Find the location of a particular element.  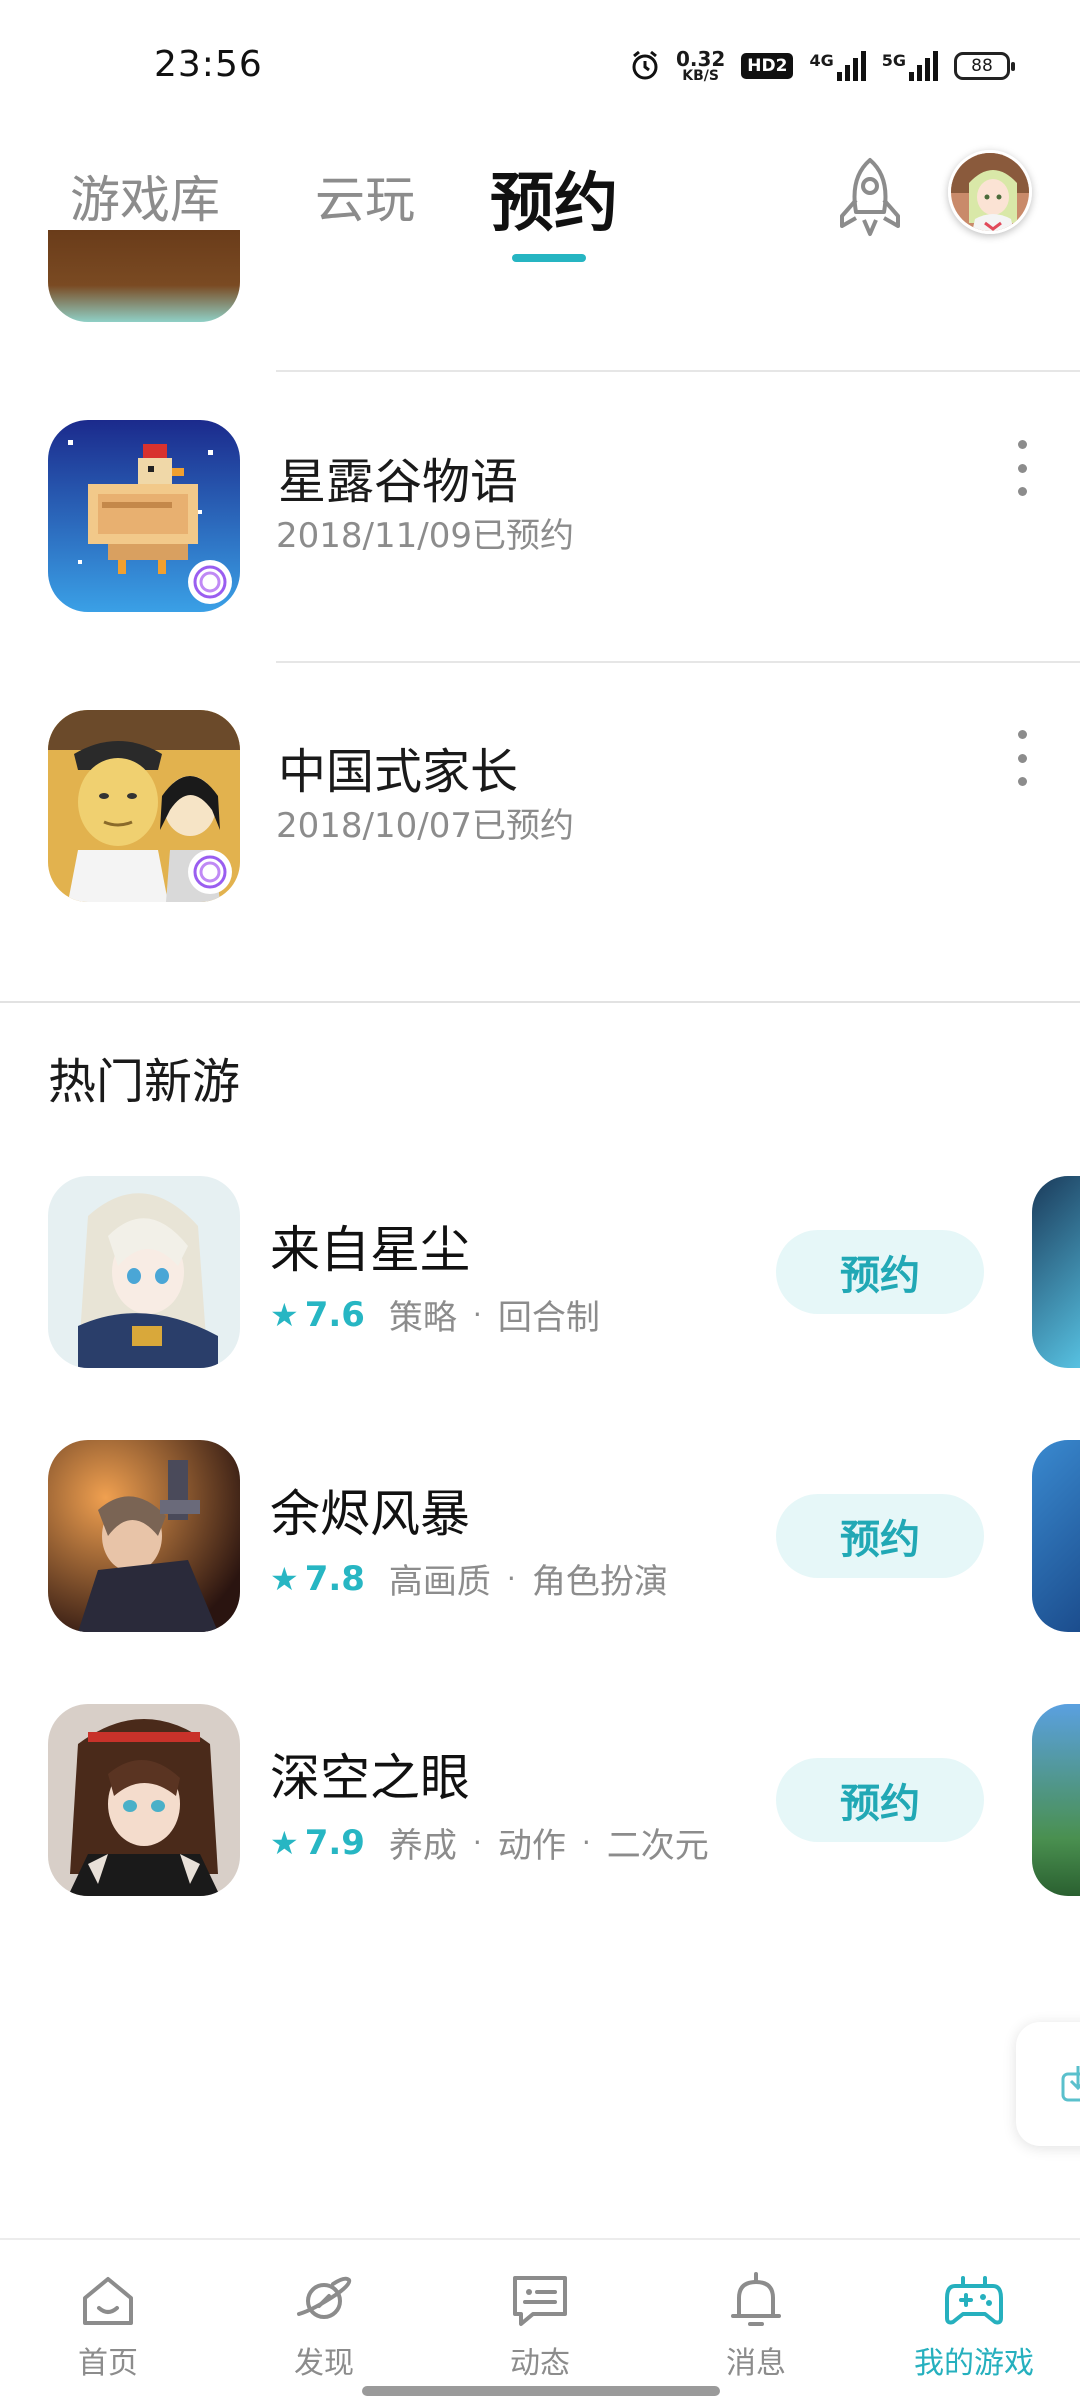

reserved-game-item: 中国式家长 2018/10/07已预约 is located at coordinates (540, 810).